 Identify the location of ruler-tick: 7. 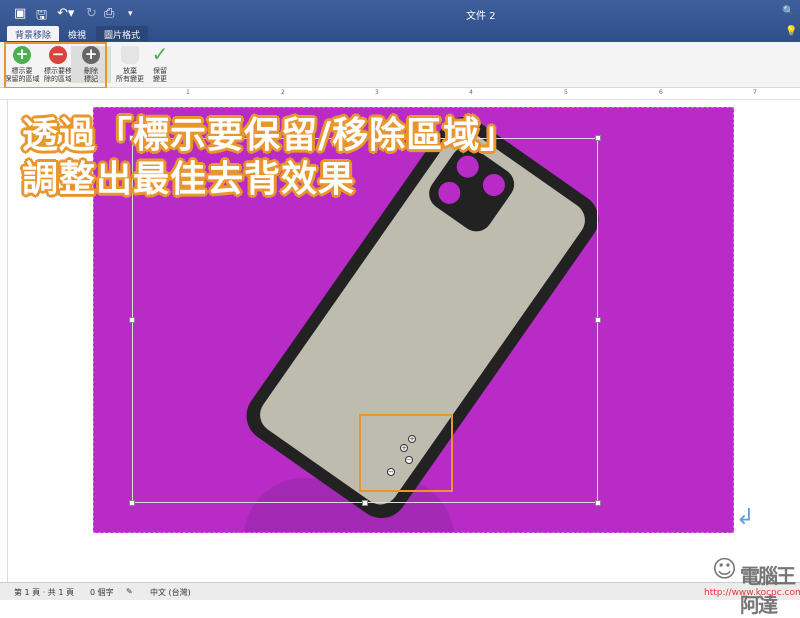
(755, 92).